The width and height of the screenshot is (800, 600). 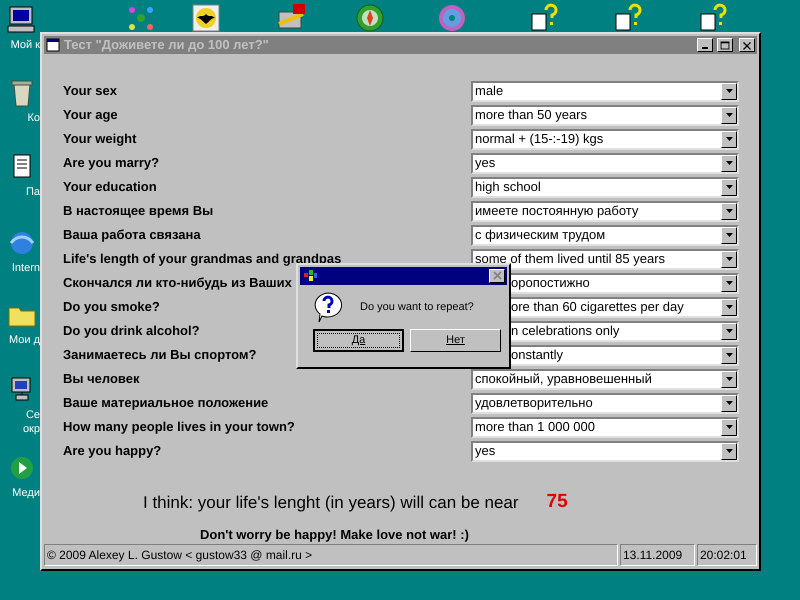 I want to click on icon-label: Ко, so click(x=33, y=118).